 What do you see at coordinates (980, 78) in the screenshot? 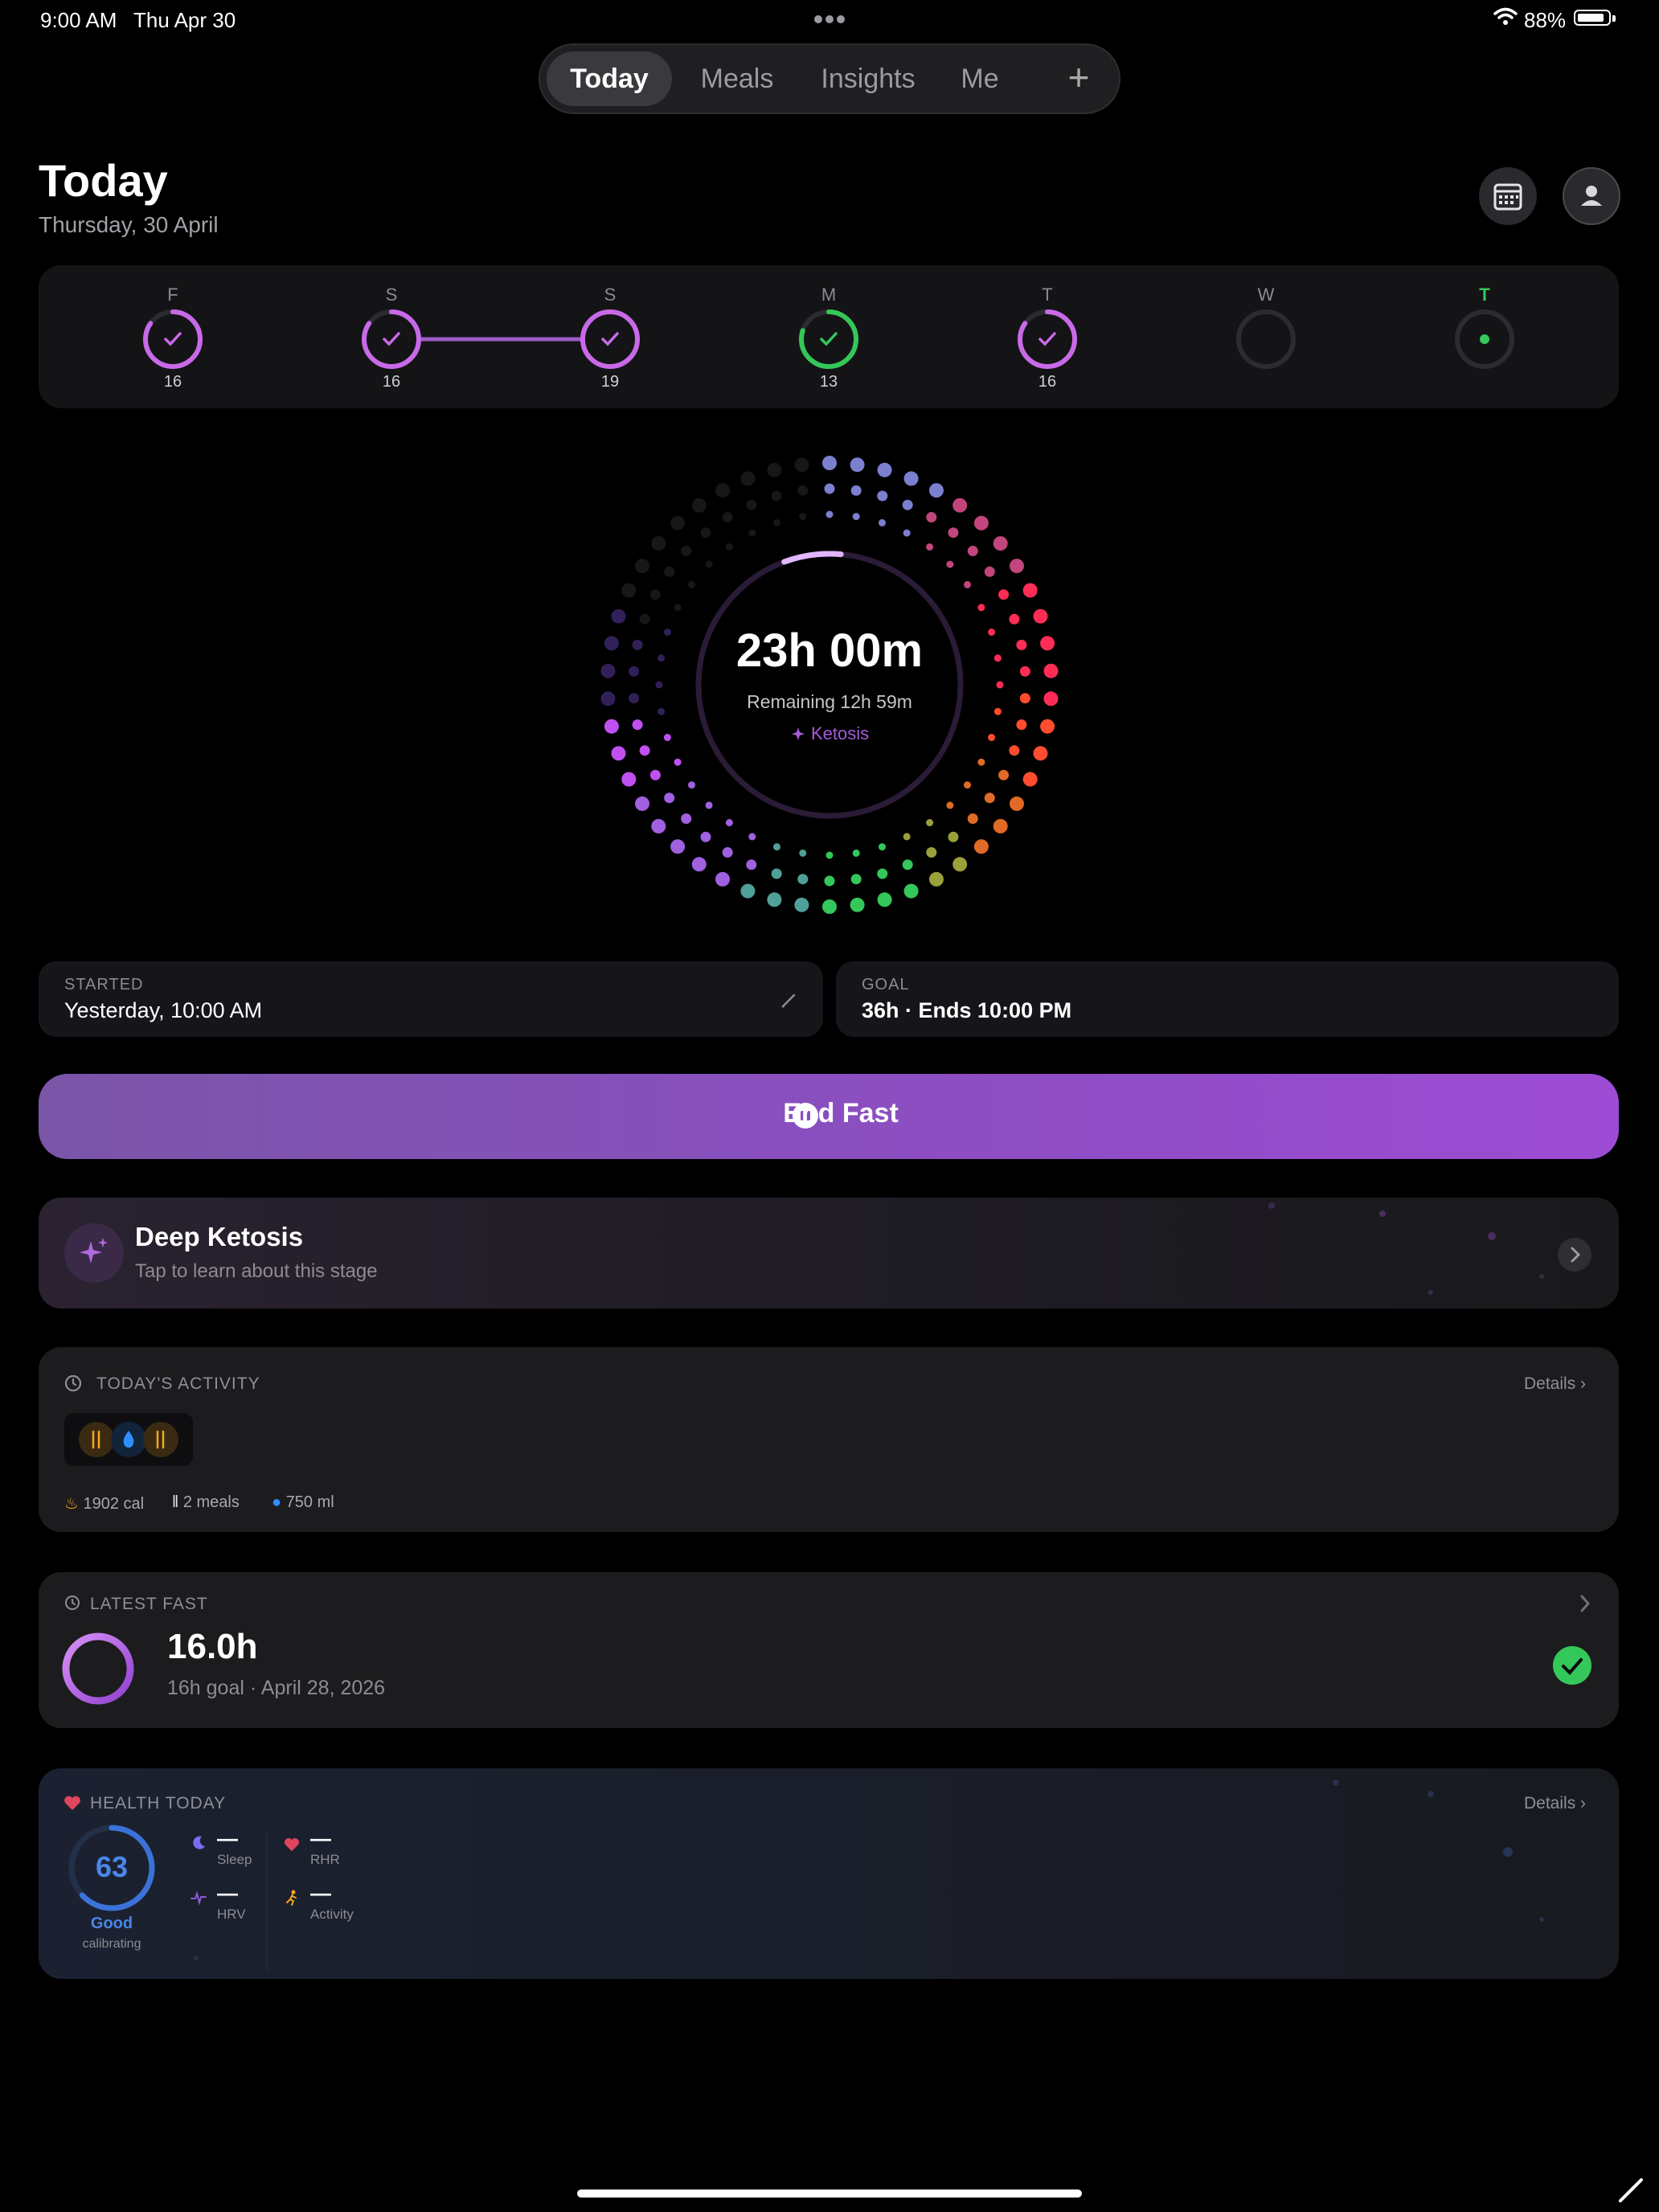
I see `tab-me: Me` at bounding box center [980, 78].